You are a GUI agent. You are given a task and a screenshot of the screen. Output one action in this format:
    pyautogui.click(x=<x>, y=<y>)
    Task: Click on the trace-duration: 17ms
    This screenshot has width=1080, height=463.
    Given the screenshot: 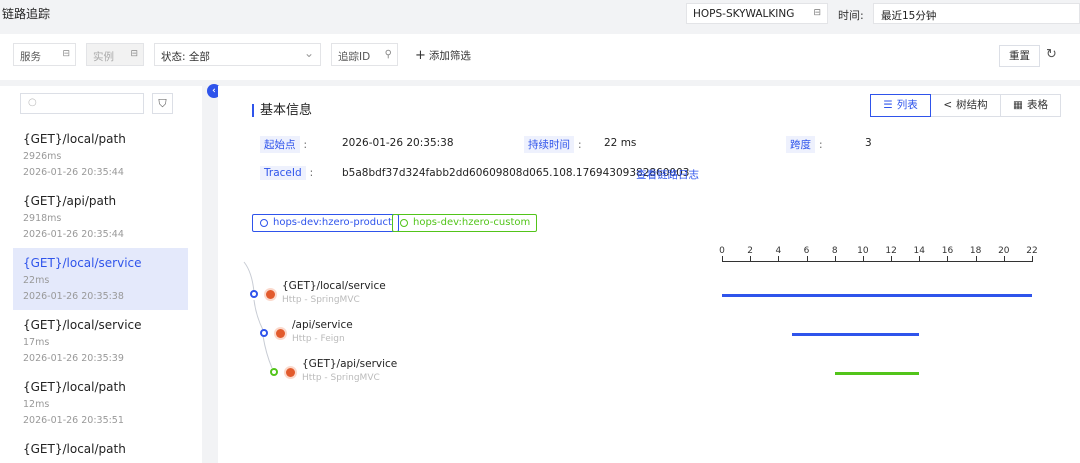 What is the action you would take?
    pyautogui.click(x=36, y=342)
    